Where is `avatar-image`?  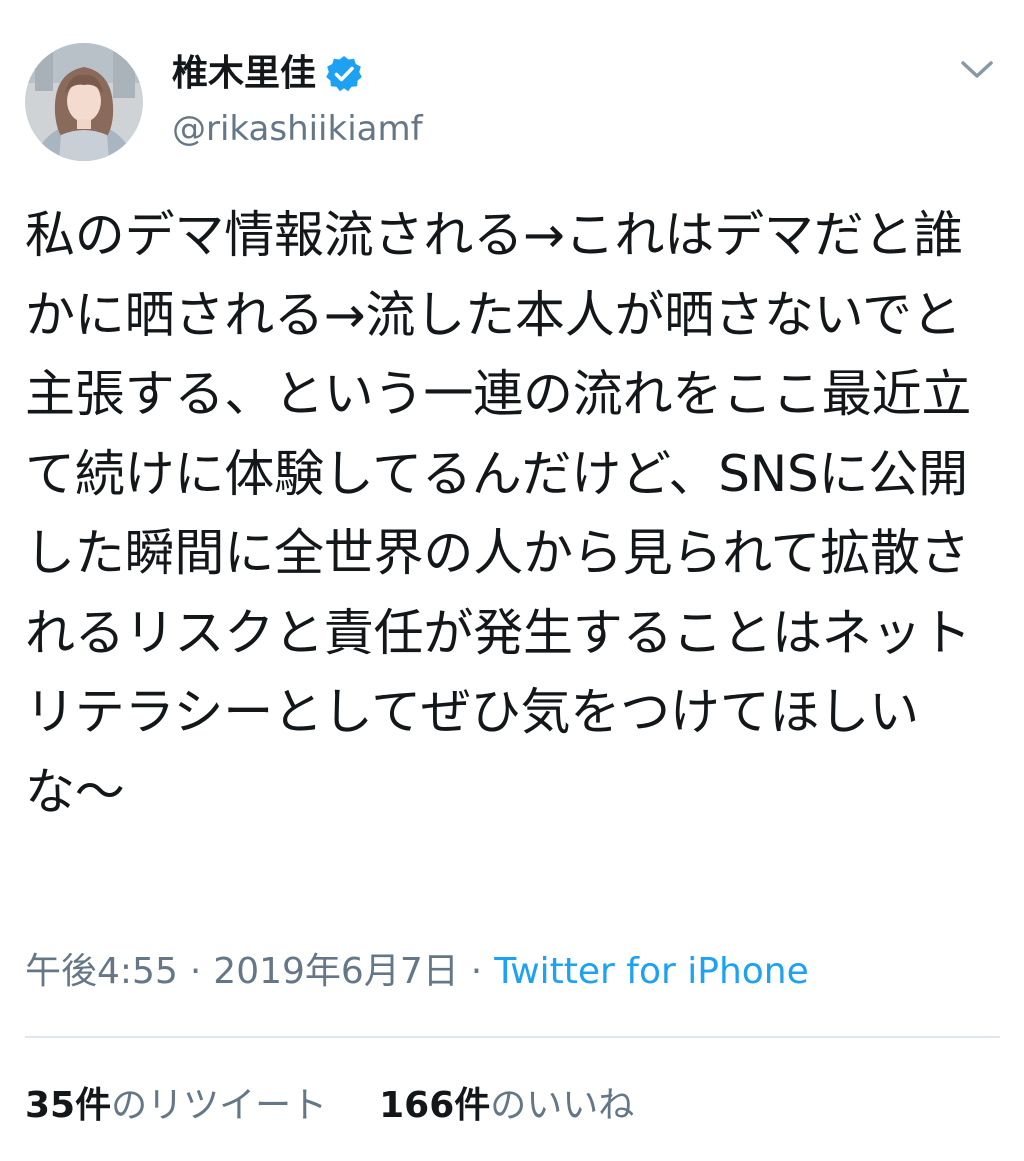 avatar-image is located at coordinates (84, 102).